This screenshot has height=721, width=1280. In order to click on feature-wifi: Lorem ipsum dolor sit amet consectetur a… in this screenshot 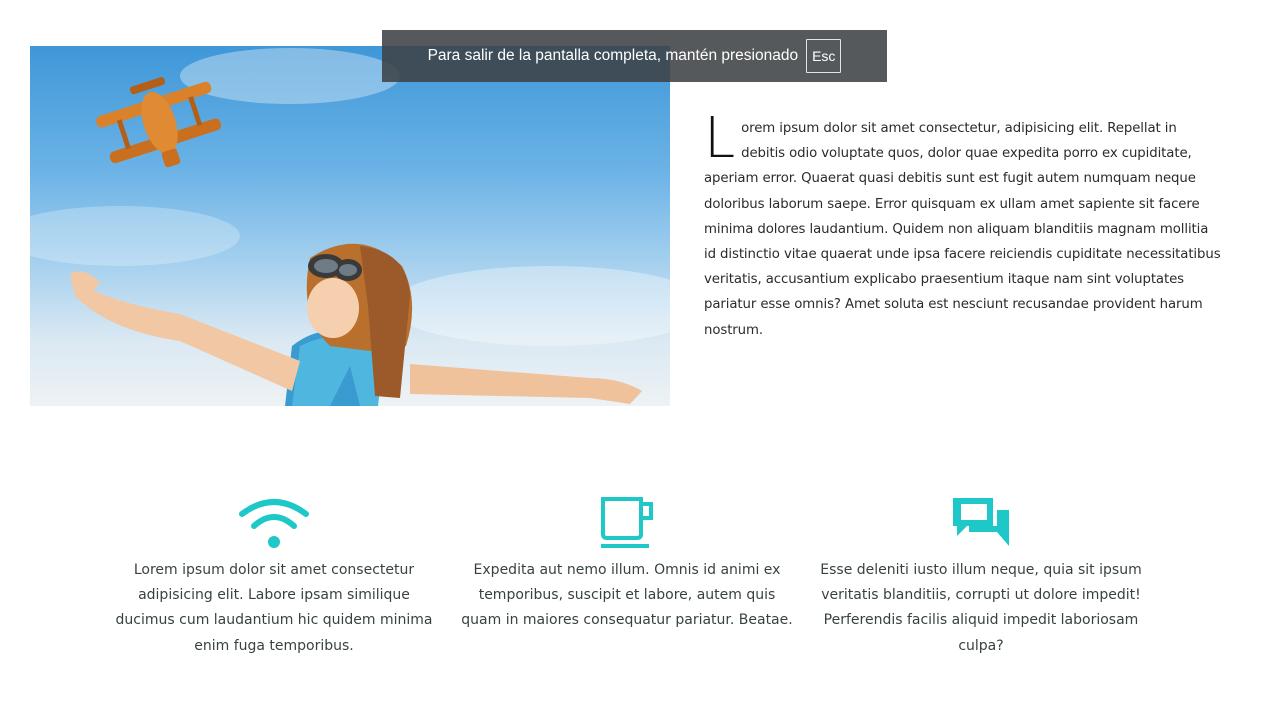, I will do `click(274, 574)`.